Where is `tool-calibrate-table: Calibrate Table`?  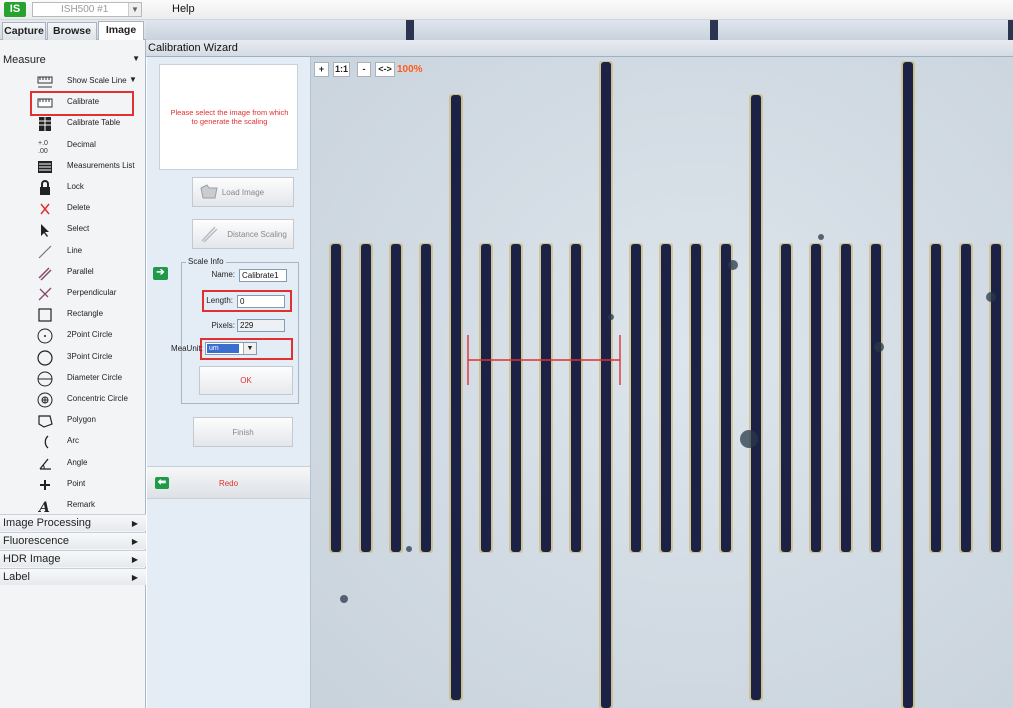 tool-calibrate-table: Calibrate Table is located at coordinates (86, 124).